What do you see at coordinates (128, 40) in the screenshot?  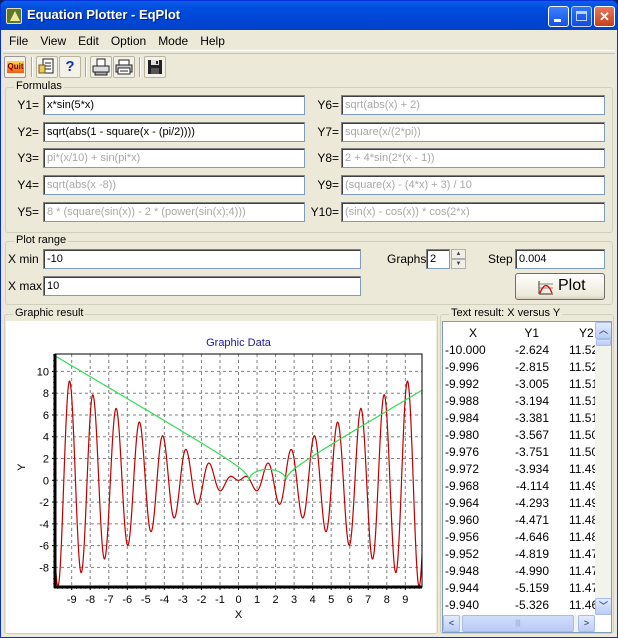 I see `menu-option: Option` at bounding box center [128, 40].